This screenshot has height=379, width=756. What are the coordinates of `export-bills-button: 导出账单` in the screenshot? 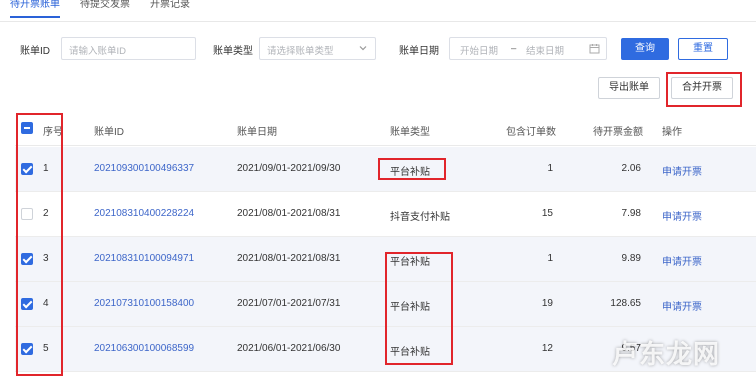 It's located at (629, 88).